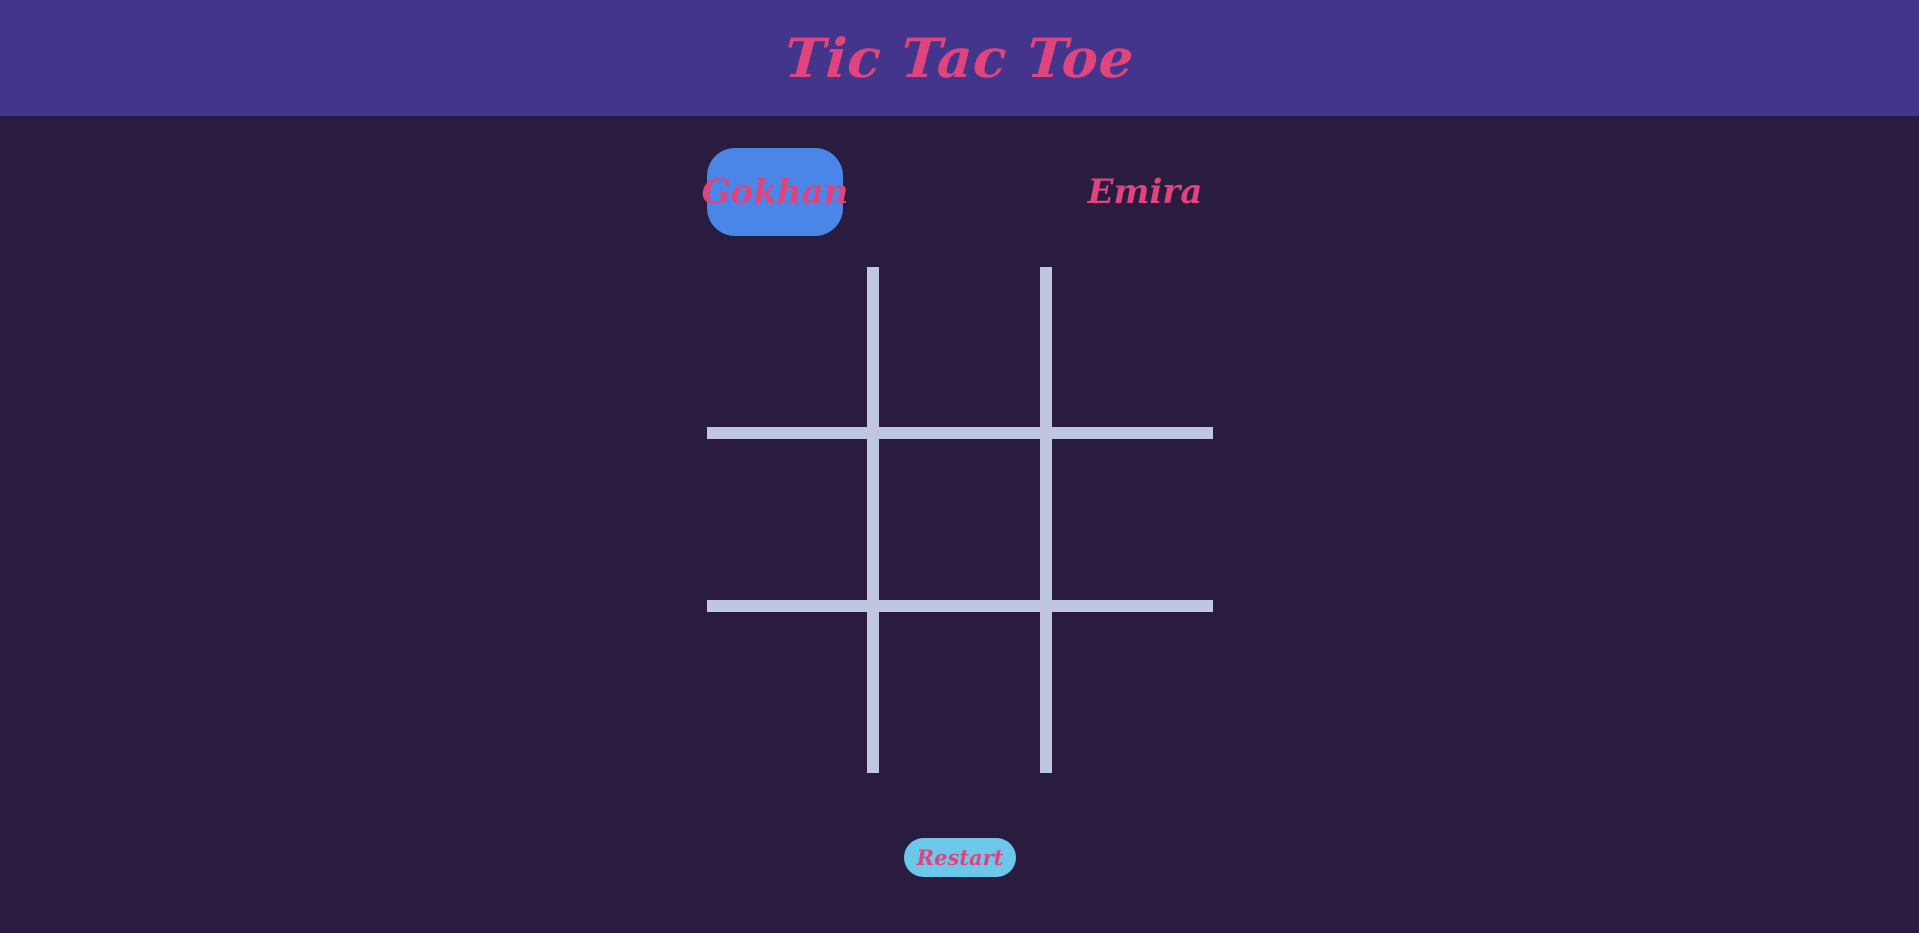 The width and height of the screenshot is (1919, 933). What do you see at coordinates (960, 857) in the screenshot?
I see `restart-button: Restart` at bounding box center [960, 857].